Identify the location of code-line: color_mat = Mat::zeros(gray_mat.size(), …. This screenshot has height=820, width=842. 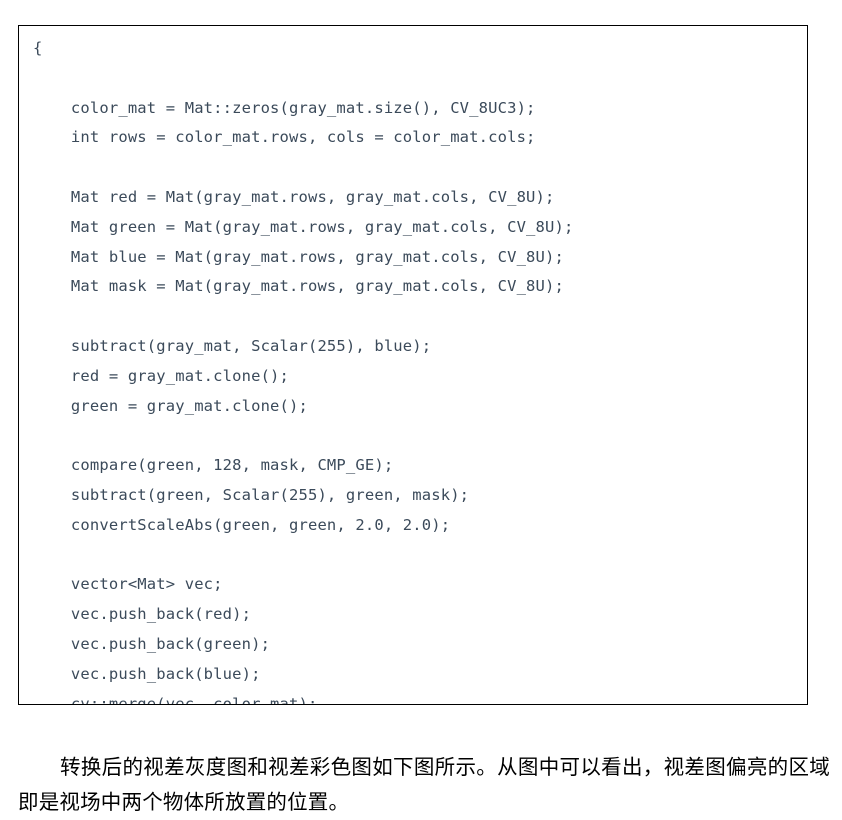
(284, 107).